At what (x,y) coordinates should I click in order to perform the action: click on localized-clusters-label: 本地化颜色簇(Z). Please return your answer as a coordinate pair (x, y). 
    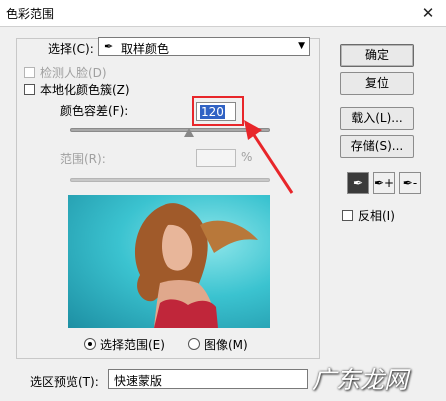
    Looking at the image, I should click on (85, 90).